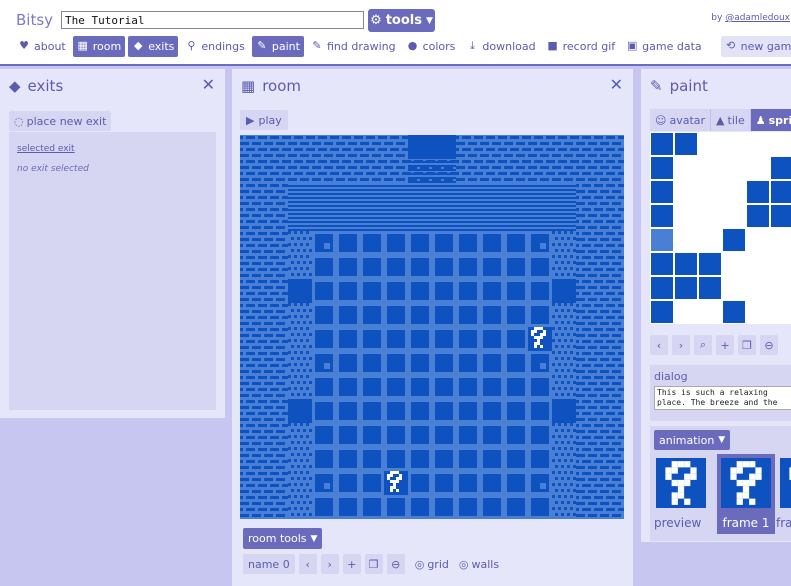 The width and height of the screenshot is (791, 586). I want to click on nav-endings: ⚲ endings, so click(214, 46).